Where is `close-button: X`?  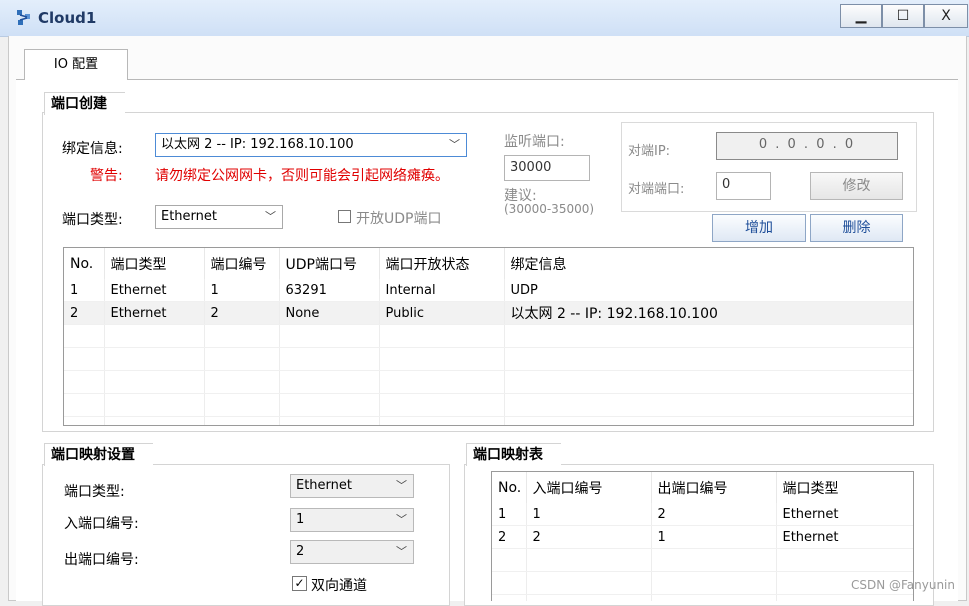
close-button: X is located at coordinates (946, 16).